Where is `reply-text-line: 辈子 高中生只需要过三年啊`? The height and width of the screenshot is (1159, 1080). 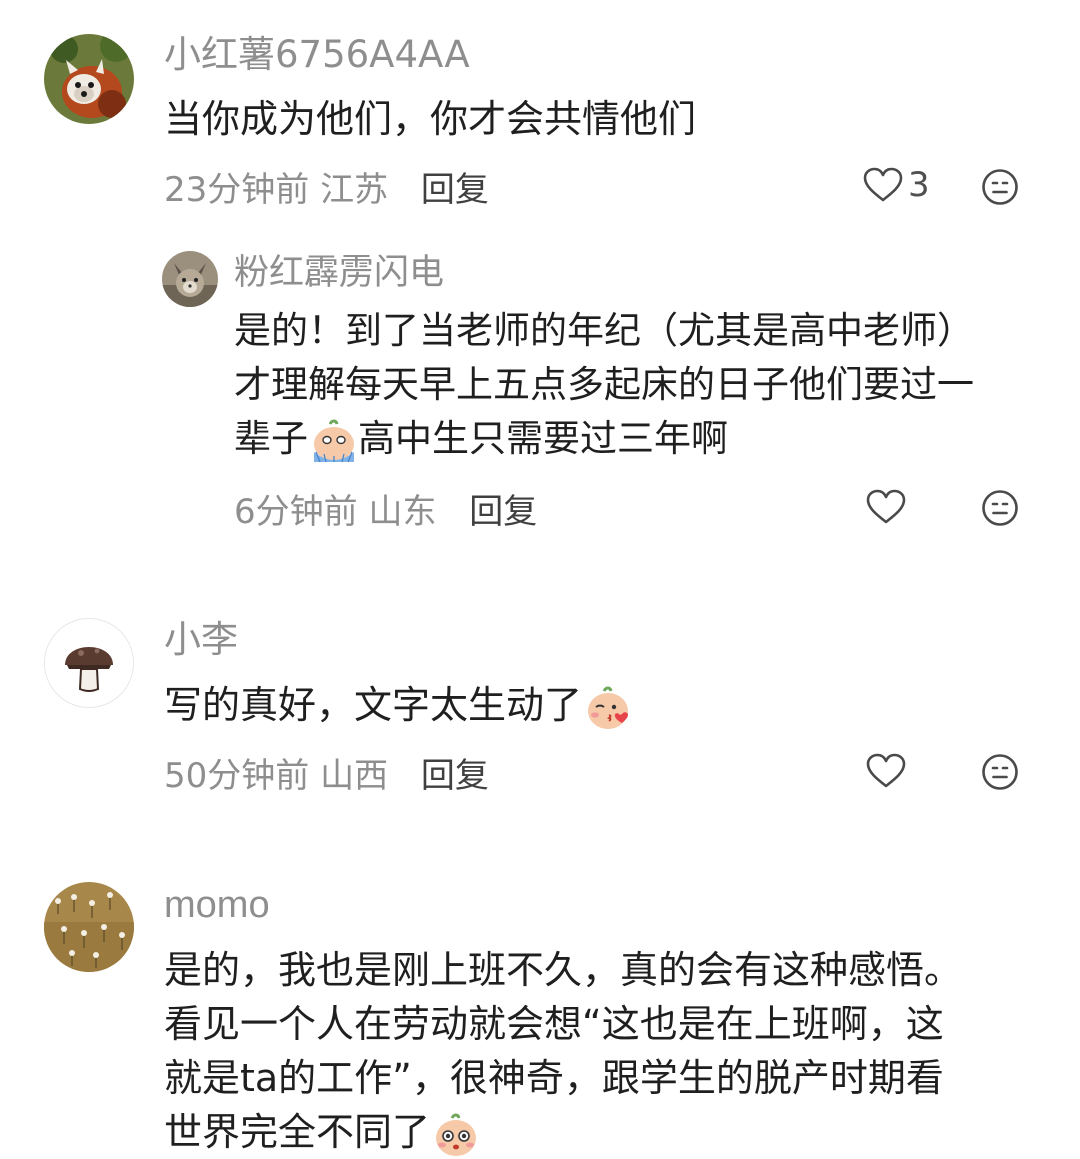 reply-text-line: 辈子 高中生只需要过三年啊 is located at coordinates (481, 439).